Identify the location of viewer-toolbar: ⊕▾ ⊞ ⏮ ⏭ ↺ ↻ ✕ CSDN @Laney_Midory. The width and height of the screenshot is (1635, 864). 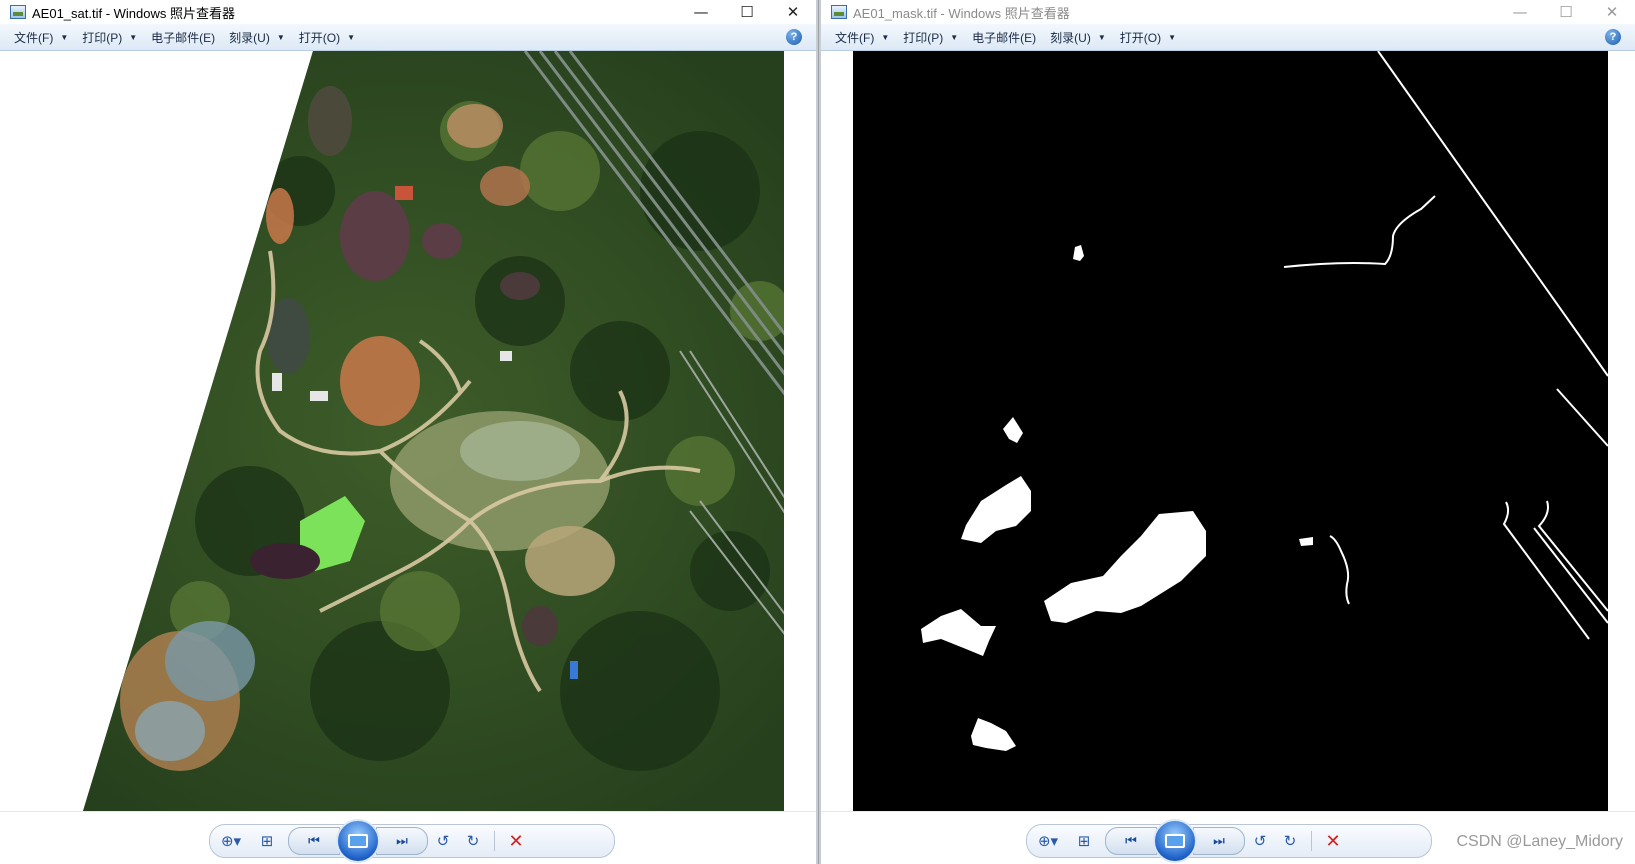
(1228, 837).